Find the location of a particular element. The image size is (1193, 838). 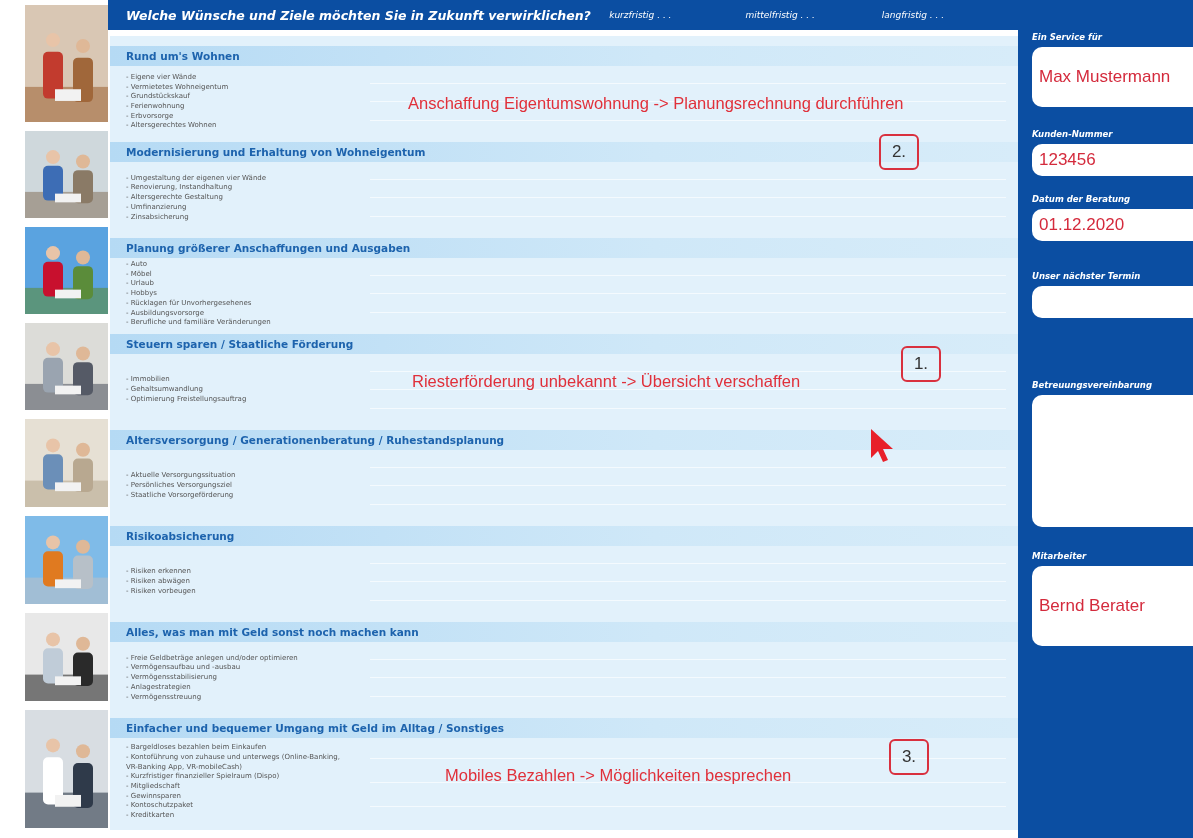

field-label: Ein Service für is located at coordinates (1068, 37).